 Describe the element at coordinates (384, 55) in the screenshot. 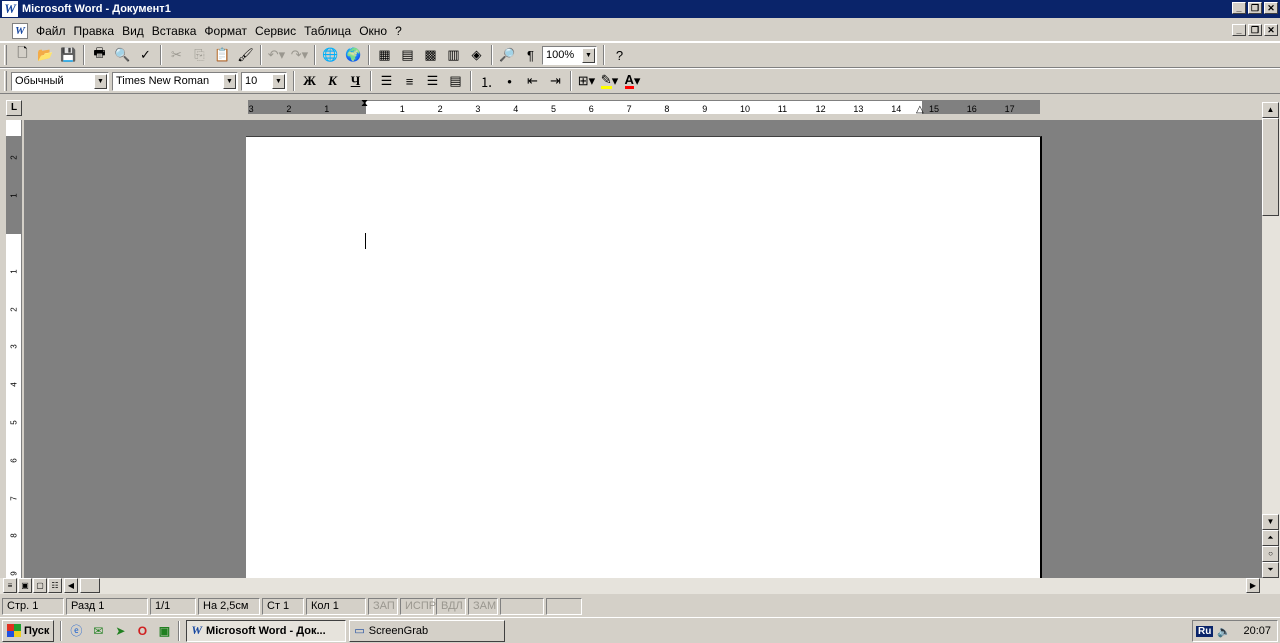

I see `tables-borders-icon: ▦` at that location.